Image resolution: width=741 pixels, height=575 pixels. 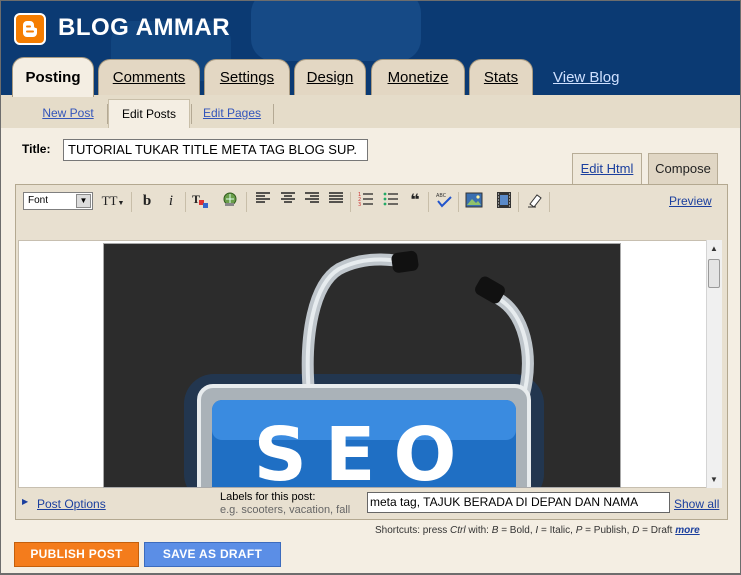 I want to click on chevron-down-icon: ▼, so click(x=83, y=201).